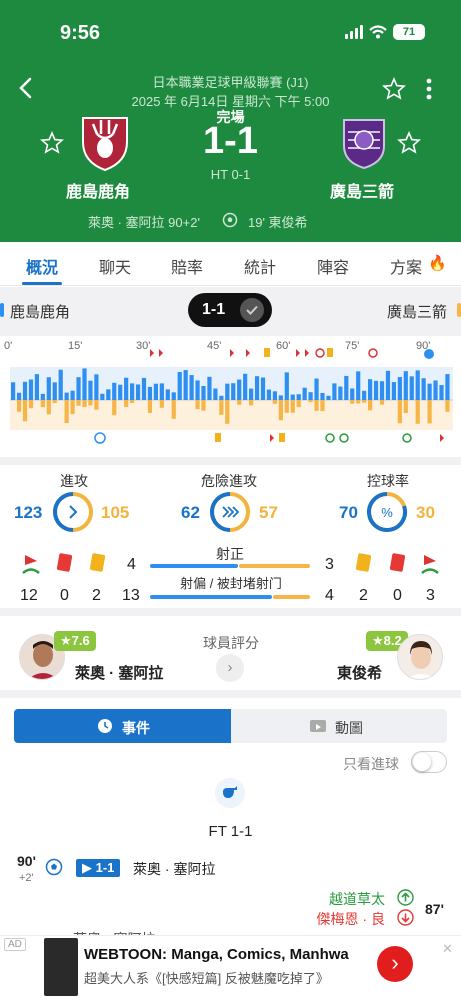 The image size is (461, 1000). Describe the element at coordinates (61, 967) in the screenshot. I see `ad-thumbnail` at that location.